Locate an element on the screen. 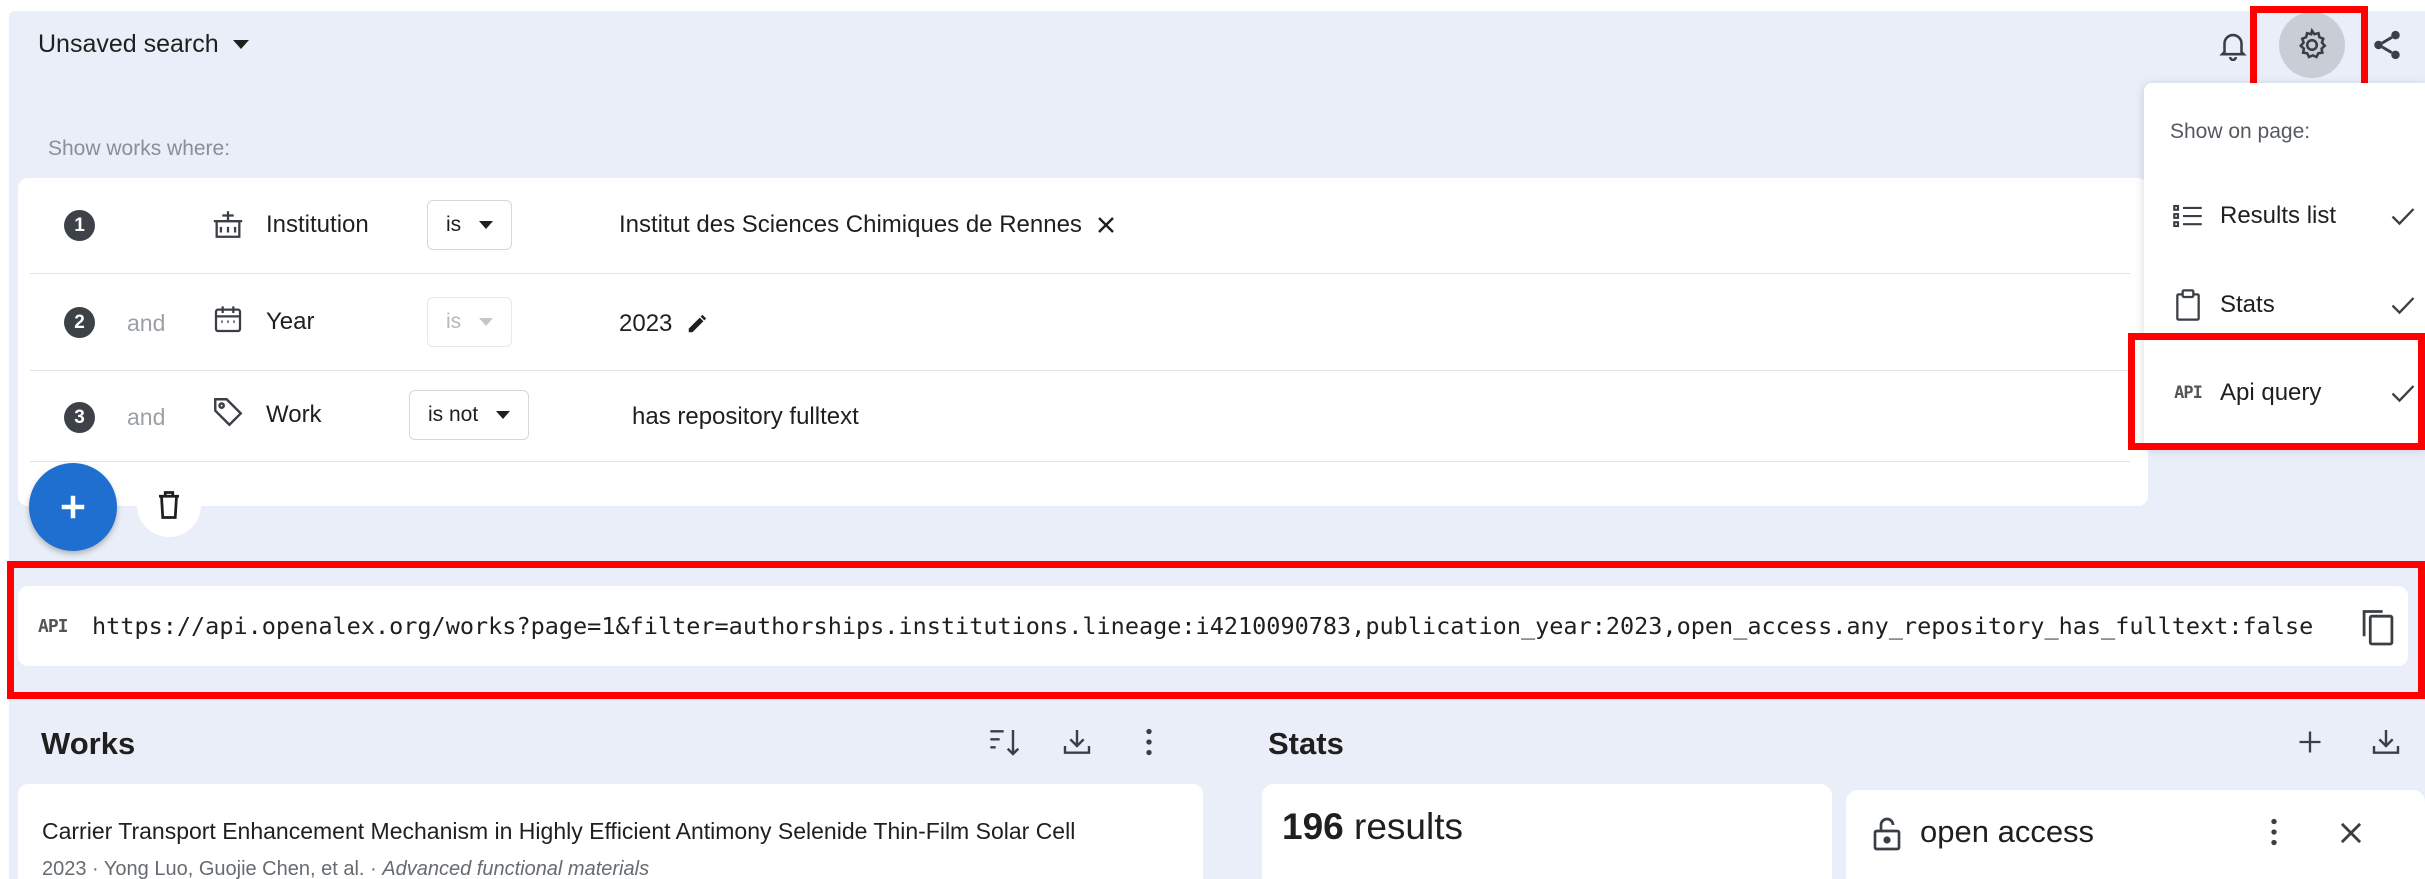 The height and width of the screenshot is (879, 2425). filters-heading: Show works where: is located at coordinates (139, 148).